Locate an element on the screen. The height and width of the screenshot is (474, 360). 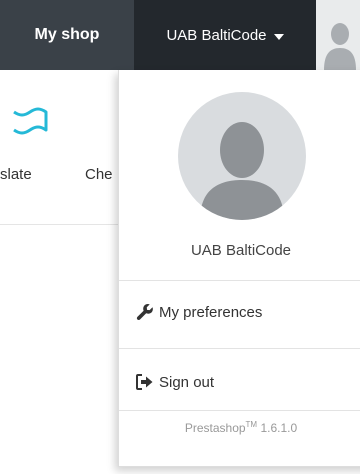
my-preferences-label: My preferences is located at coordinates (211, 312).